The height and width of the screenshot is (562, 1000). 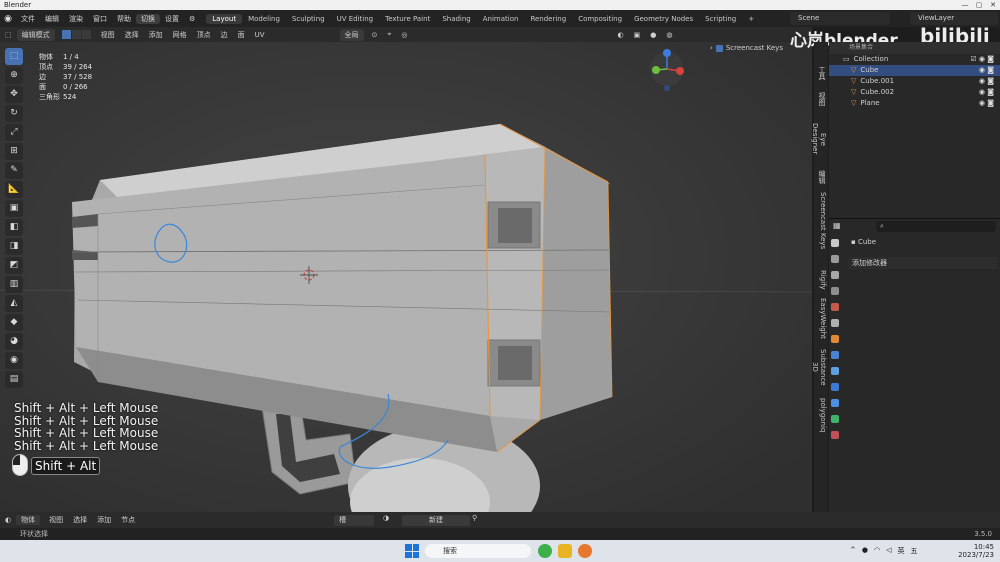 What do you see at coordinates (819, 367) in the screenshot?
I see `tab-substance-3d: Substance 3D` at bounding box center [819, 367].